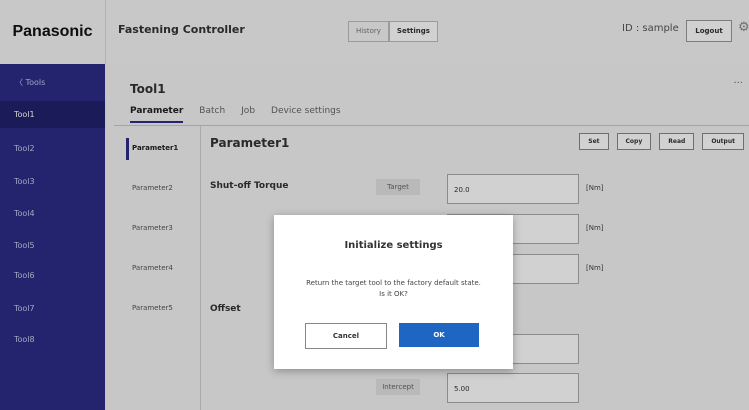 The image size is (749, 410). Describe the element at coordinates (439, 335) in the screenshot. I see `ok-button: OK` at that location.